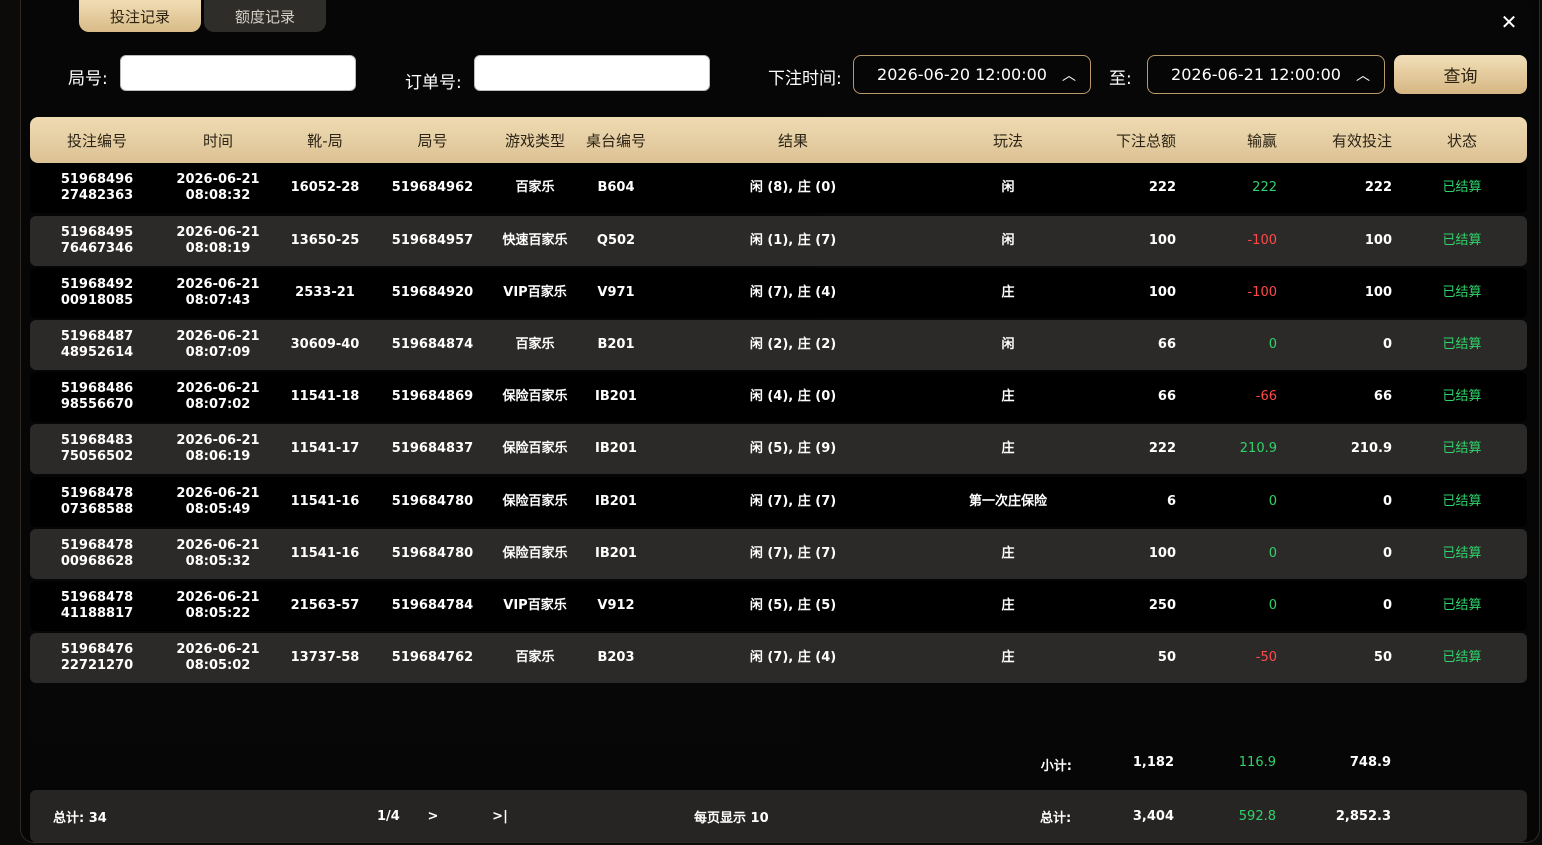 Image resolution: width=1542 pixels, height=845 pixels. I want to click on cell-id: 51968487 48952614, so click(97, 345).